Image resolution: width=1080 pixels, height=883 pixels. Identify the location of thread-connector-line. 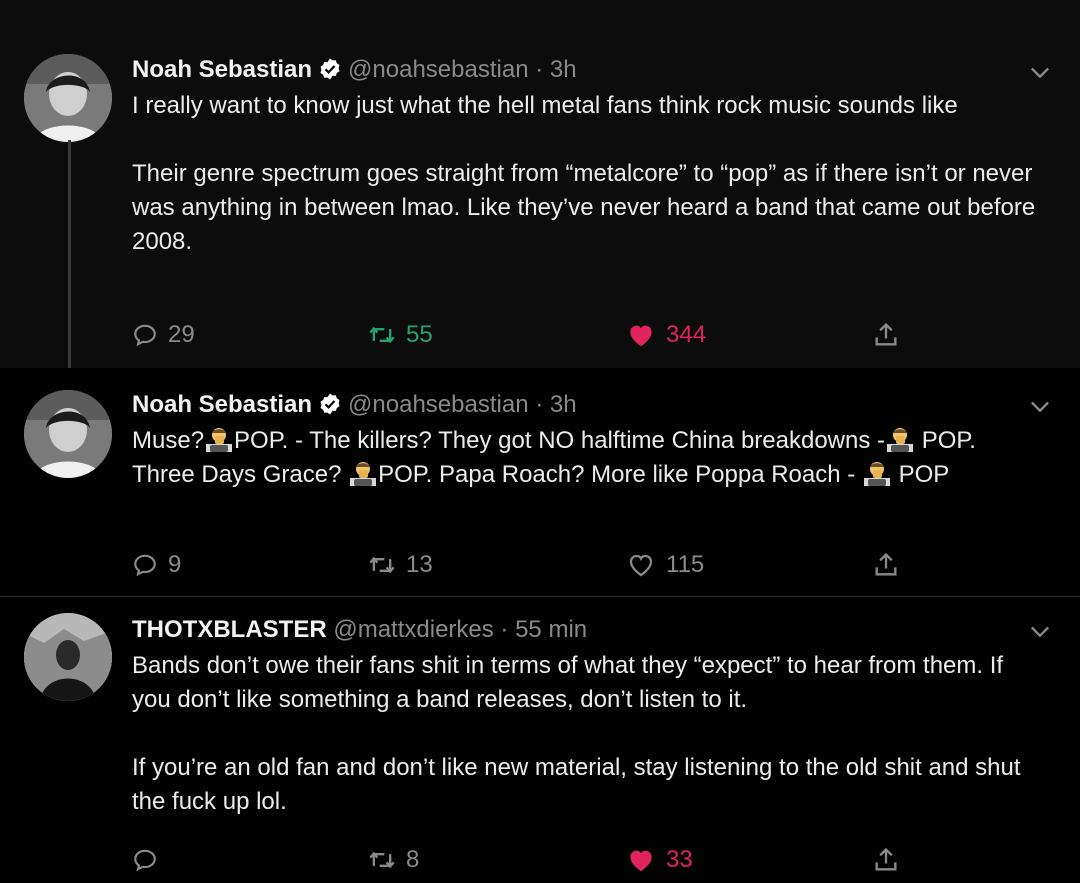
(69, 260).